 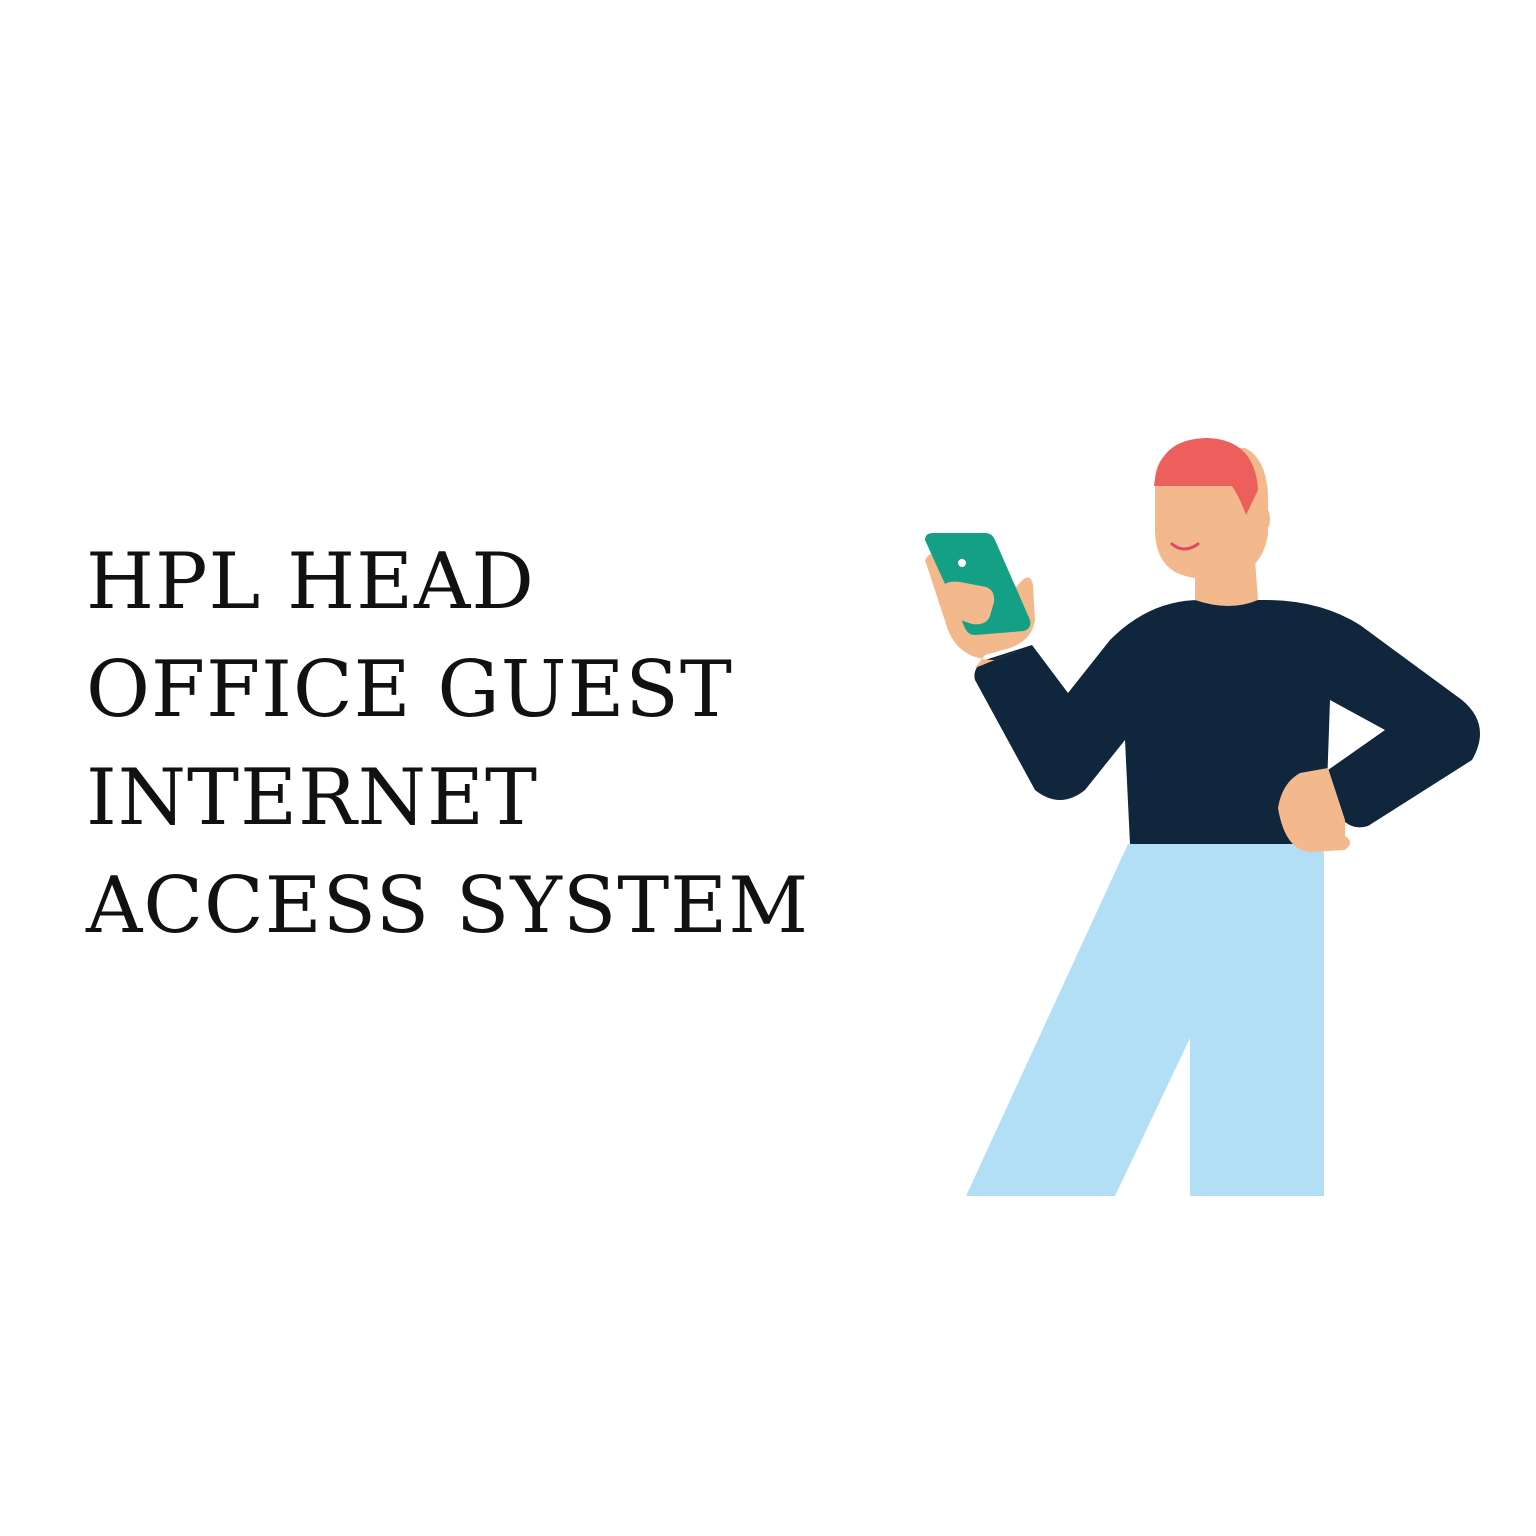 What do you see at coordinates (310, 582) in the screenshot?
I see `title-line-1: HPL HEAD` at bounding box center [310, 582].